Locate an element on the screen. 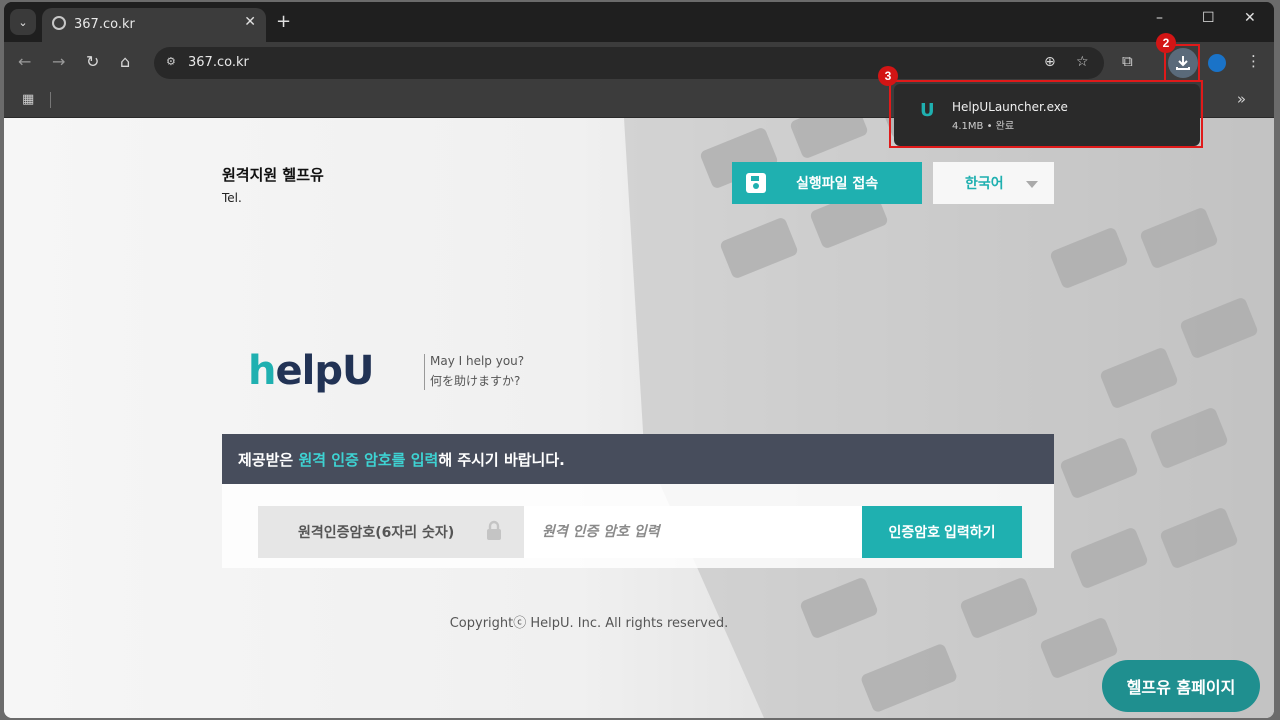 This screenshot has width=1280, height=720. apps-grid-icon: ▦ is located at coordinates (28, 99).